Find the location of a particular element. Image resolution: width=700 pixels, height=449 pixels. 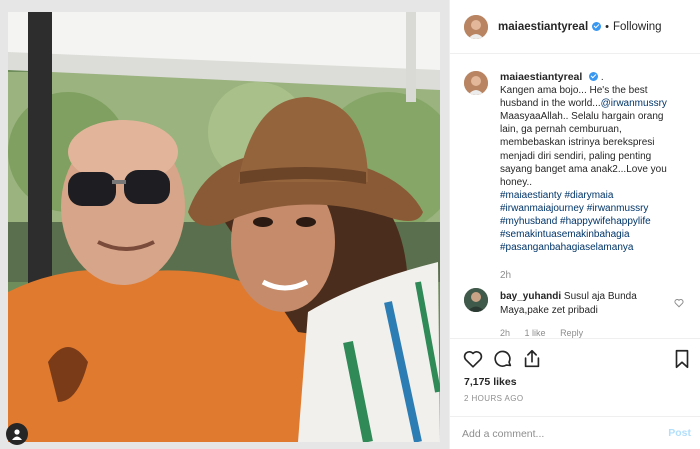

like-count: 7,175 likes is located at coordinates (490, 382).